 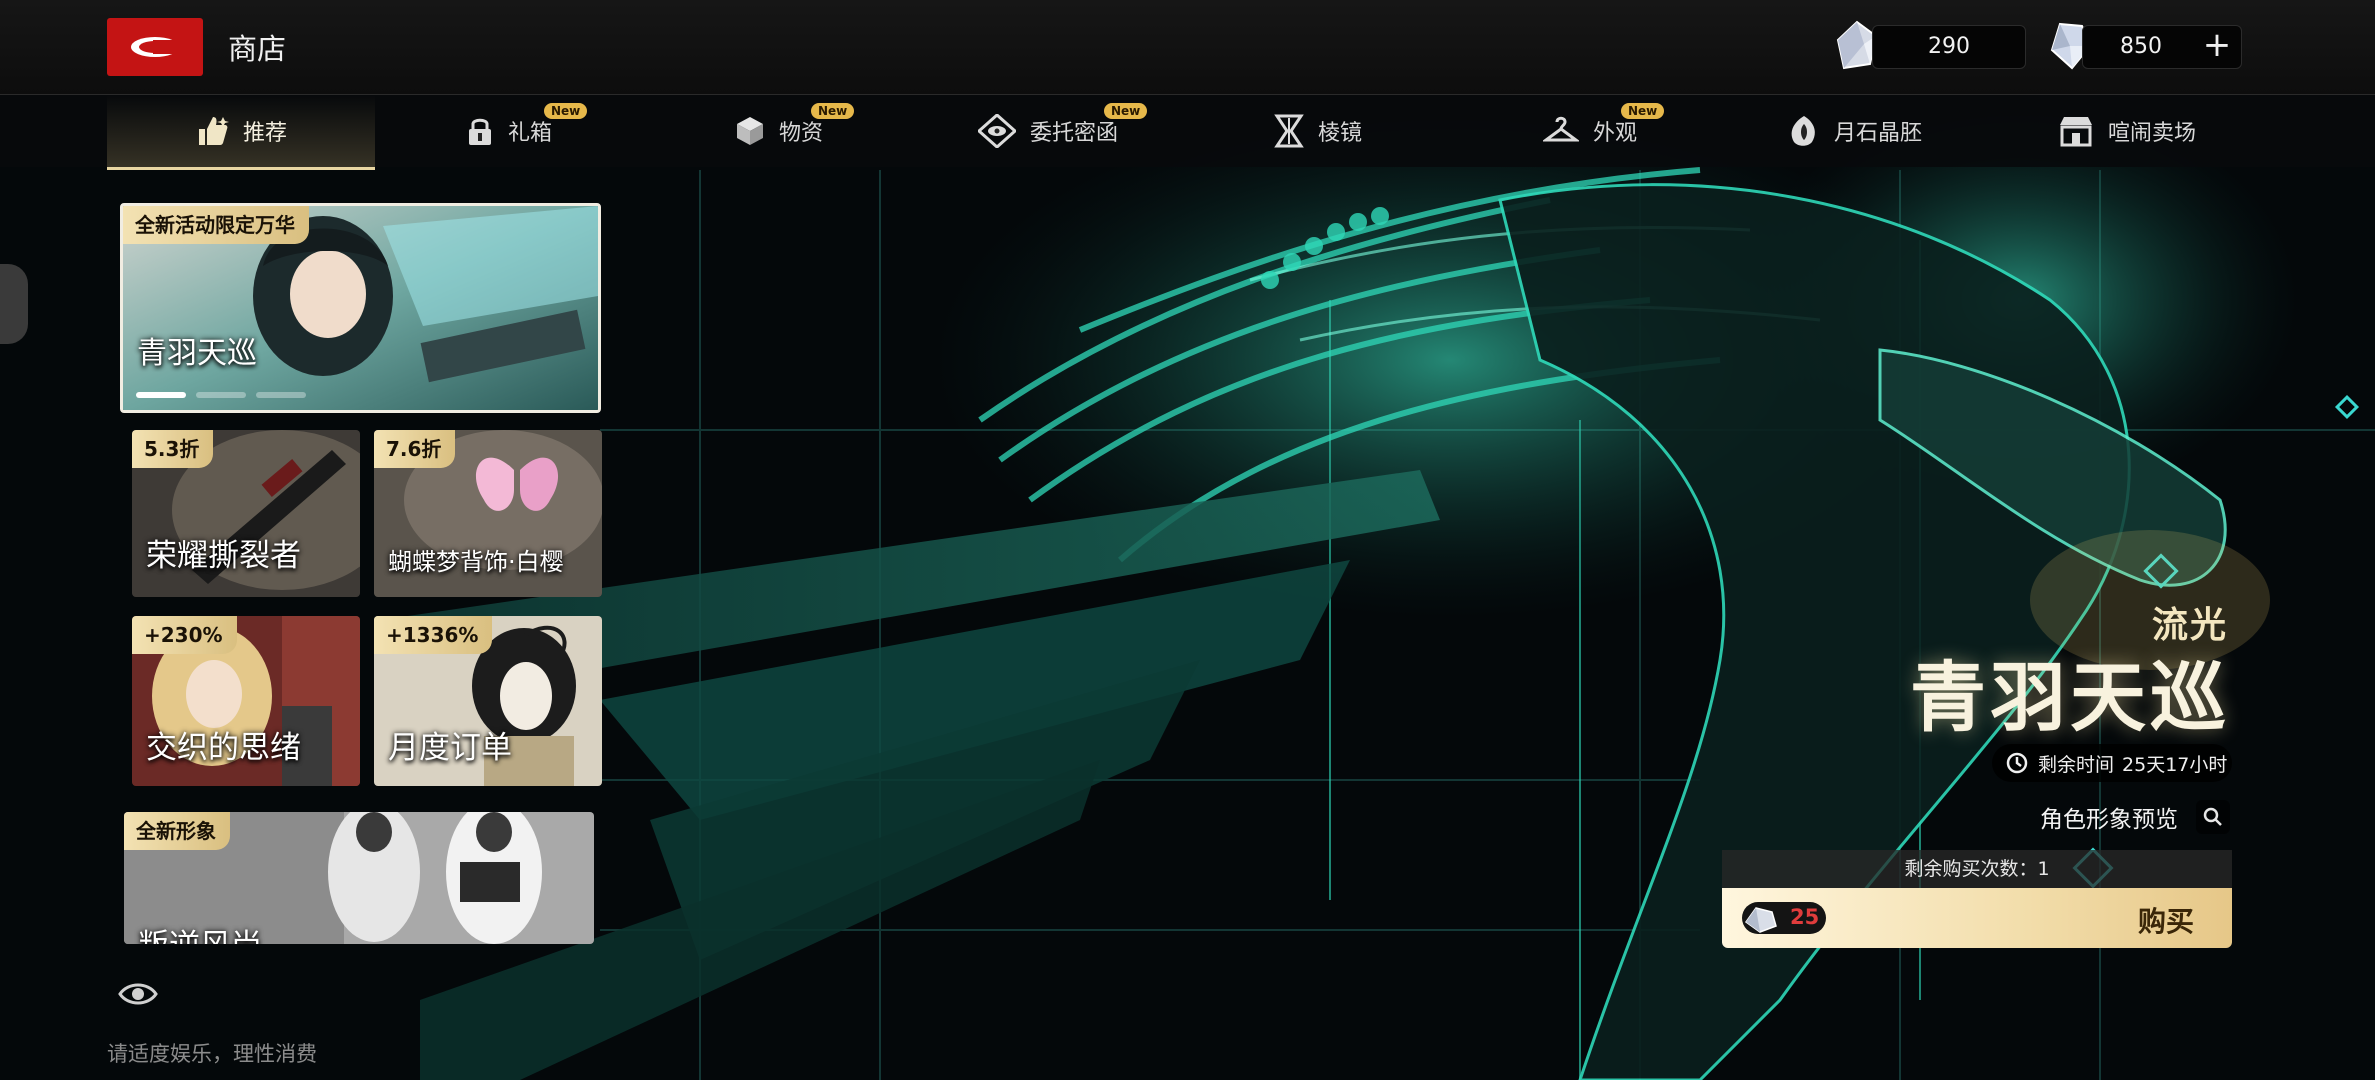 What do you see at coordinates (223, 556) in the screenshot?
I see `card-title: 荣耀撕裂者` at bounding box center [223, 556].